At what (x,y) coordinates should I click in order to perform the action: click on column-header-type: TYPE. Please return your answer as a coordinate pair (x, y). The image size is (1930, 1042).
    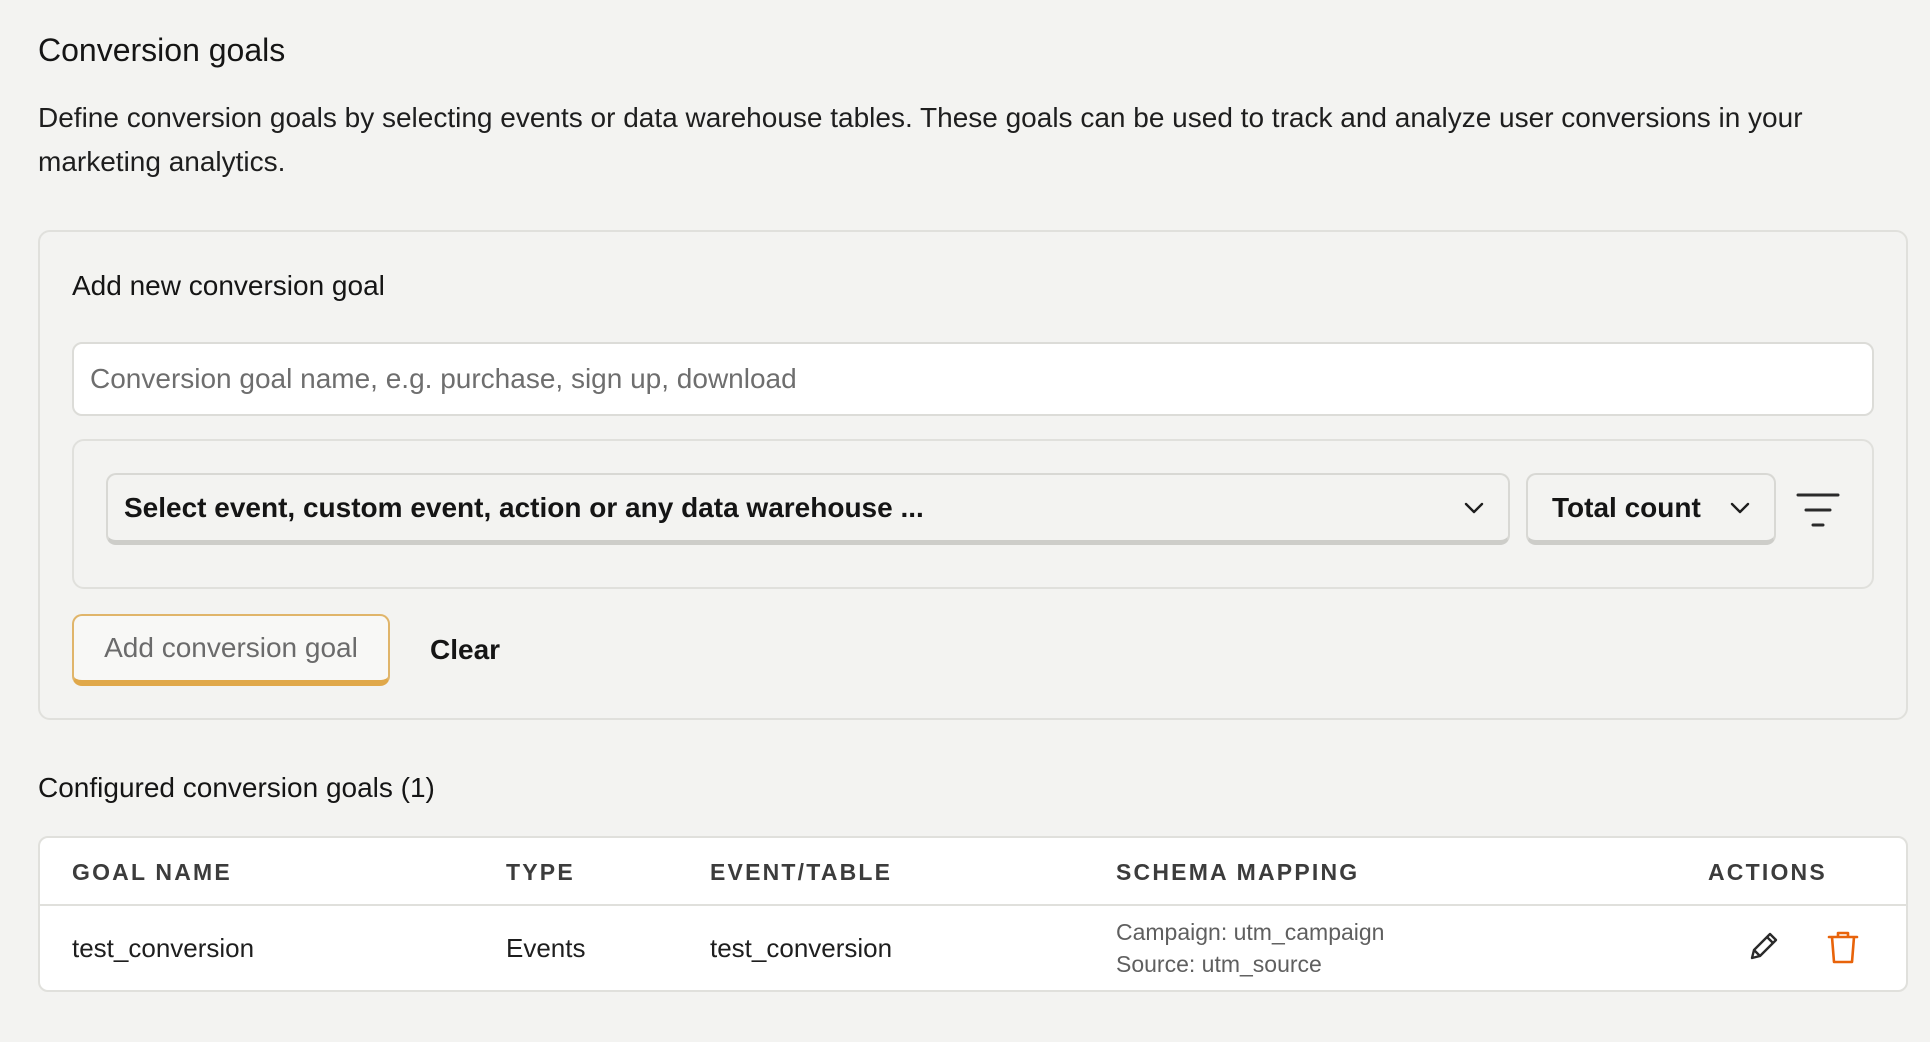
    Looking at the image, I should click on (540, 871).